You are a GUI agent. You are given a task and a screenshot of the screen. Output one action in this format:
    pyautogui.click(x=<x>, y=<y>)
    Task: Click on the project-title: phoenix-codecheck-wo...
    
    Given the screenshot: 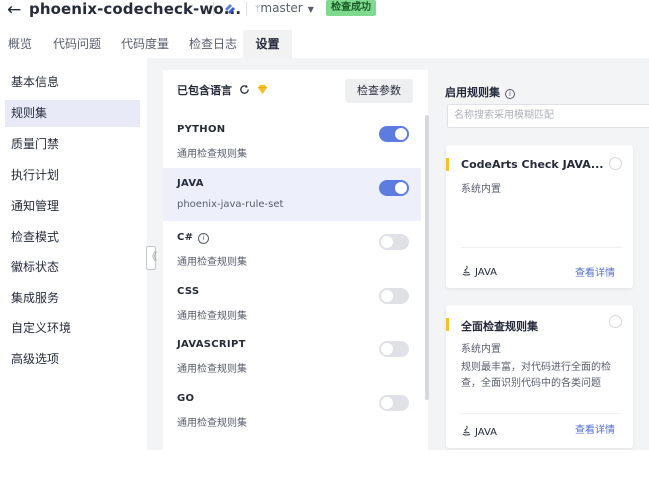 What is the action you would take?
    pyautogui.click(x=135, y=9)
    